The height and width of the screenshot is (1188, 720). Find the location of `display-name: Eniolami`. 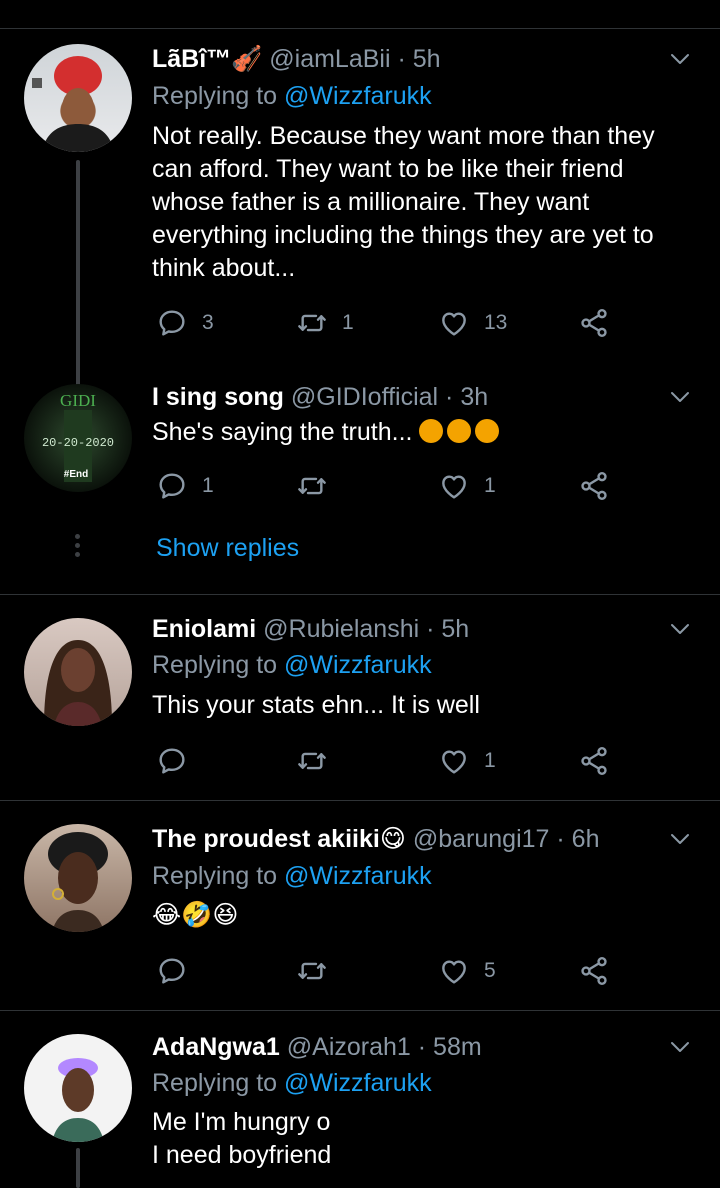

display-name: Eniolami is located at coordinates (204, 629).